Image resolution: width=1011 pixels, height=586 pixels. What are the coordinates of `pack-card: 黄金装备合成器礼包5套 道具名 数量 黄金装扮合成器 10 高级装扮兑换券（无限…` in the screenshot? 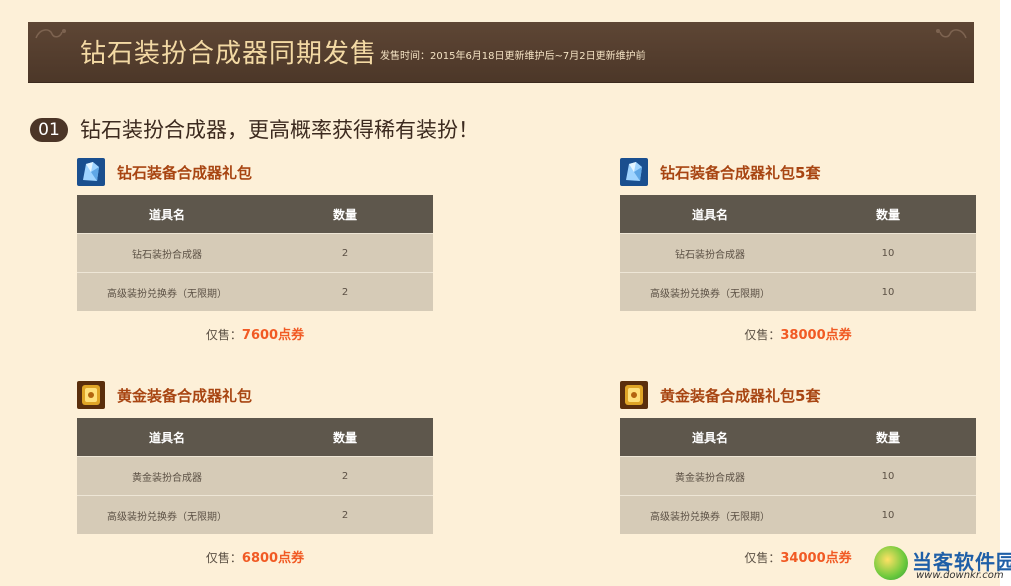 It's located at (798, 473).